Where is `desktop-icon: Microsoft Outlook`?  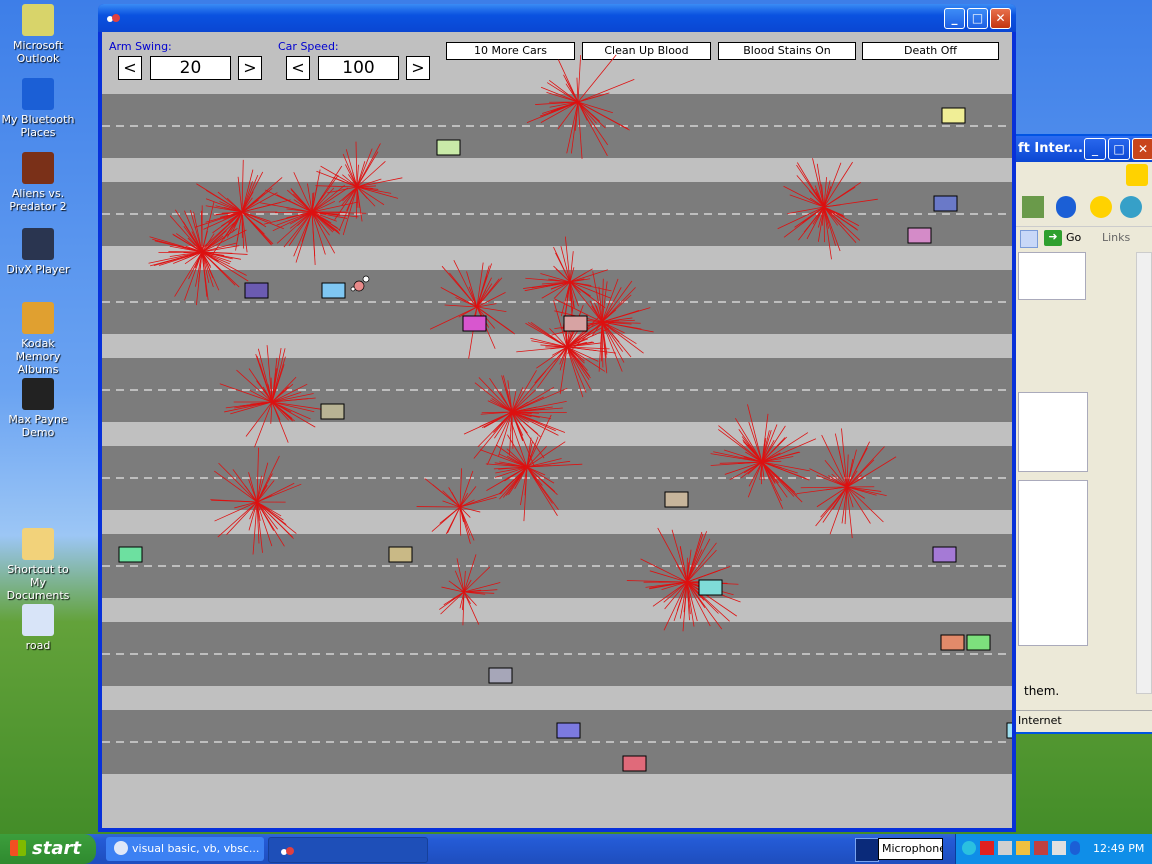
desktop-icon: Microsoft Outlook is located at coordinates (38, 34).